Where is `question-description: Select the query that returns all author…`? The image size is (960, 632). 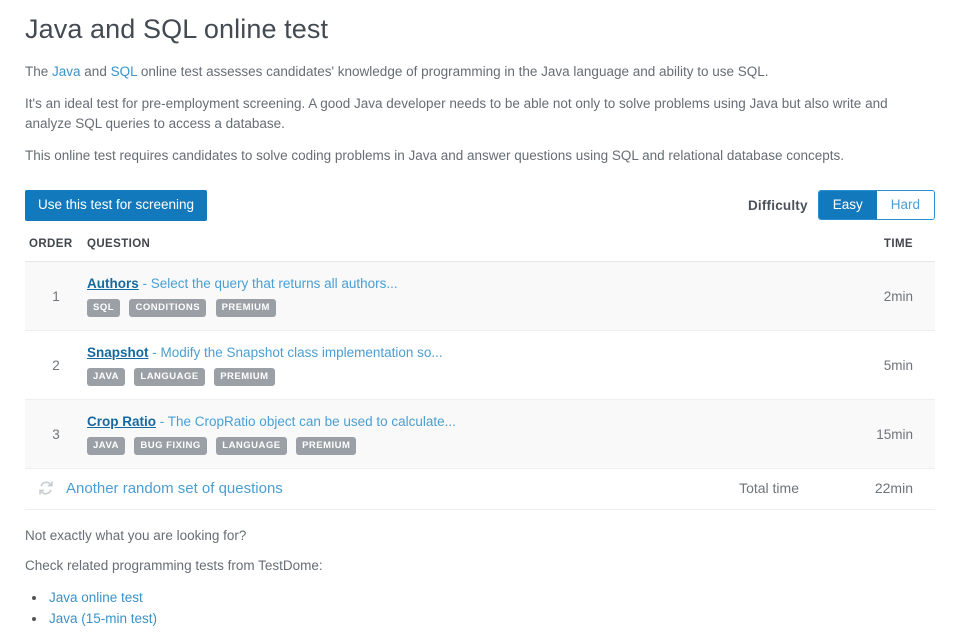 question-description: Select the query that returns all author… is located at coordinates (274, 283).